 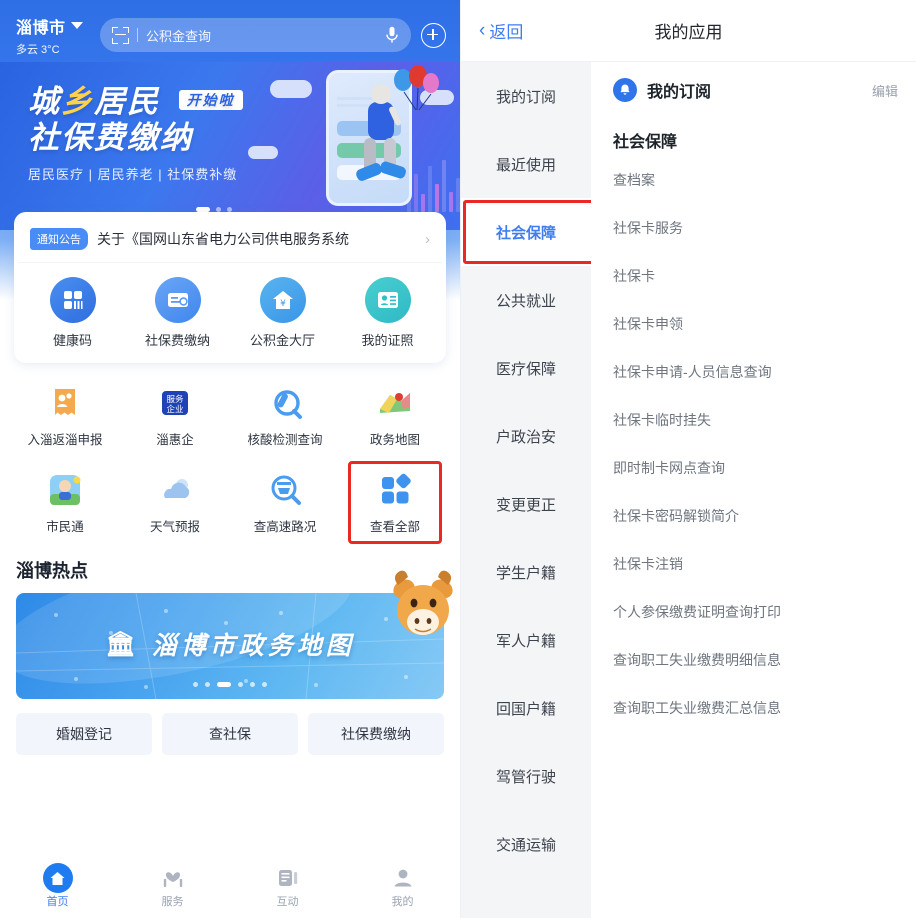 I want to click on sidebar-item-transportation: 交通运输, so click(x=526, y=844).